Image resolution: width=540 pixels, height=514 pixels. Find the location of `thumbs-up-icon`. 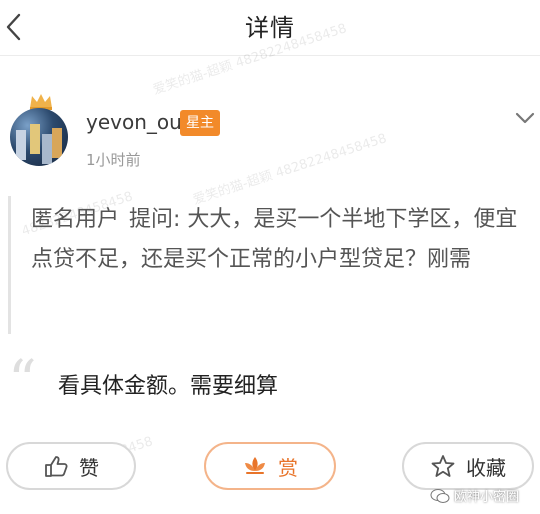

thumbs-up-icon is located at coordinates (56, 466).